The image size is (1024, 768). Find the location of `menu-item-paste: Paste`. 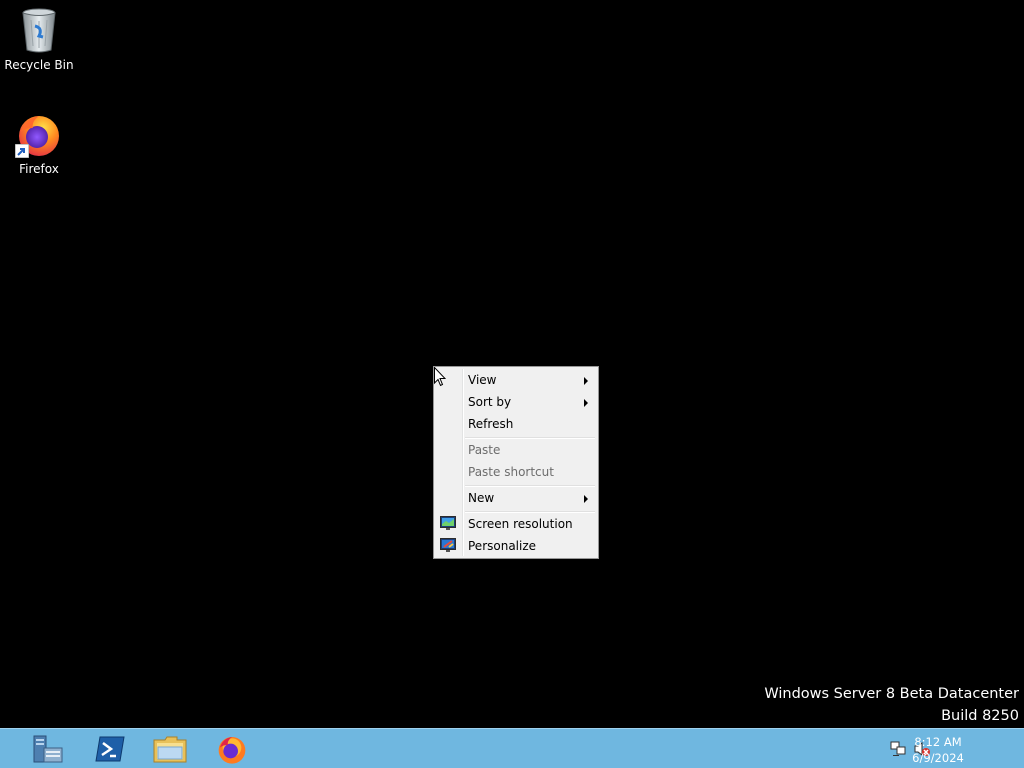

menu-item-paste: Paste is located at coordinates (516, 450).